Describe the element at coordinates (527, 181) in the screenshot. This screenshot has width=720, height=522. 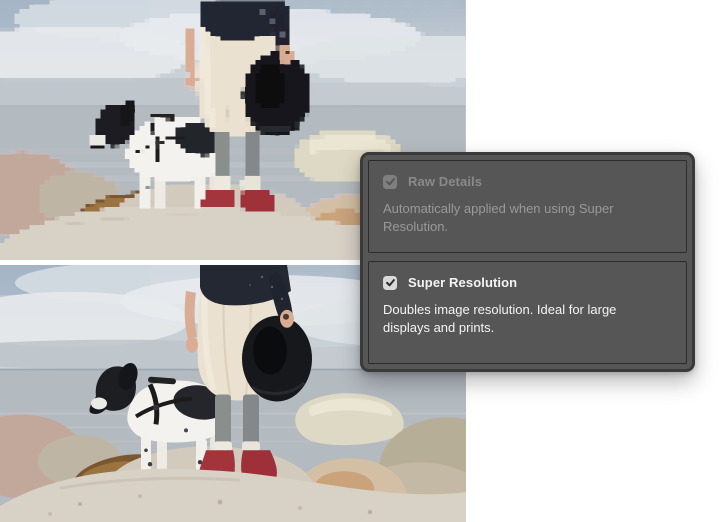
I see `raw-details-header: Raw Details` at that location.